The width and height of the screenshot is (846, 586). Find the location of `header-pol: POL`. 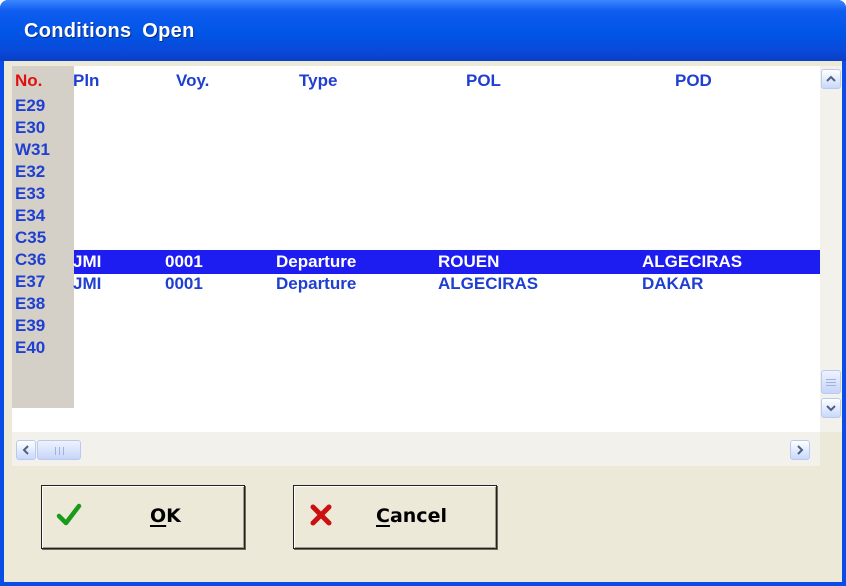

header-pol: POL is located at coordinates (483, 80).